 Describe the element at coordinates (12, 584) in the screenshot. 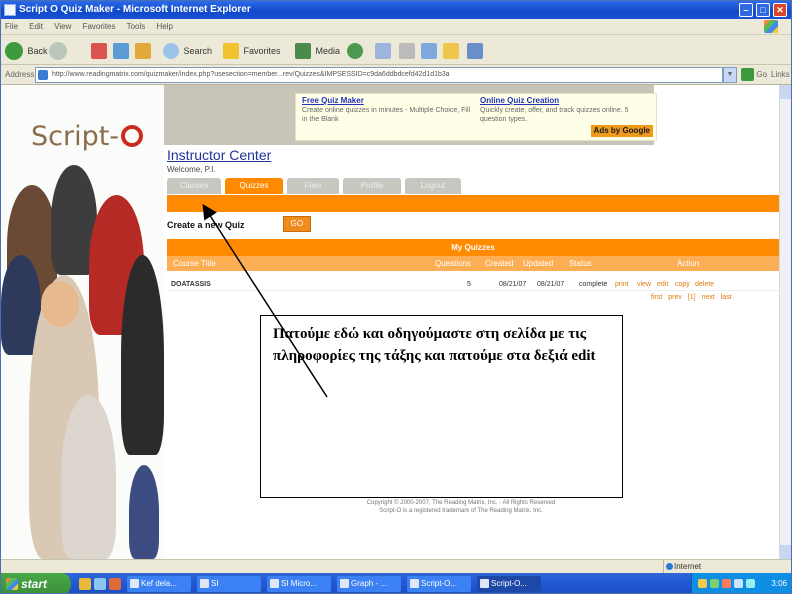

I see `windows-flag-icon` at that location.